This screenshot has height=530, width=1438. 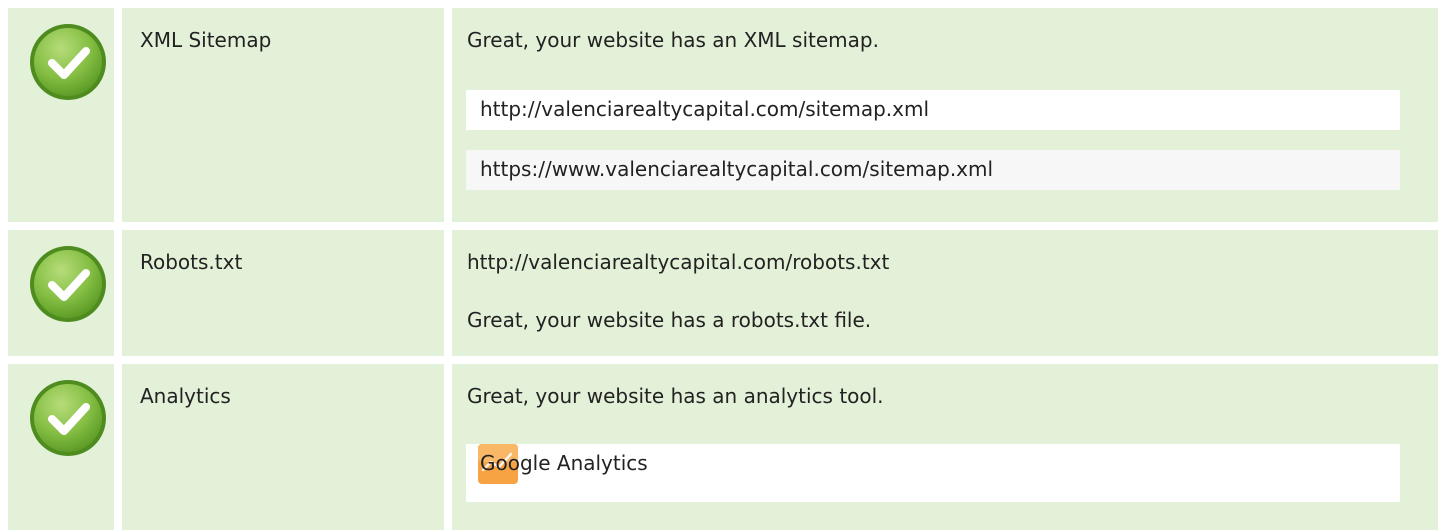 What do you see at coordinates (185, 396) in the screenshot?
I see `check-name: Analytics` at bounding box center [185, 396].